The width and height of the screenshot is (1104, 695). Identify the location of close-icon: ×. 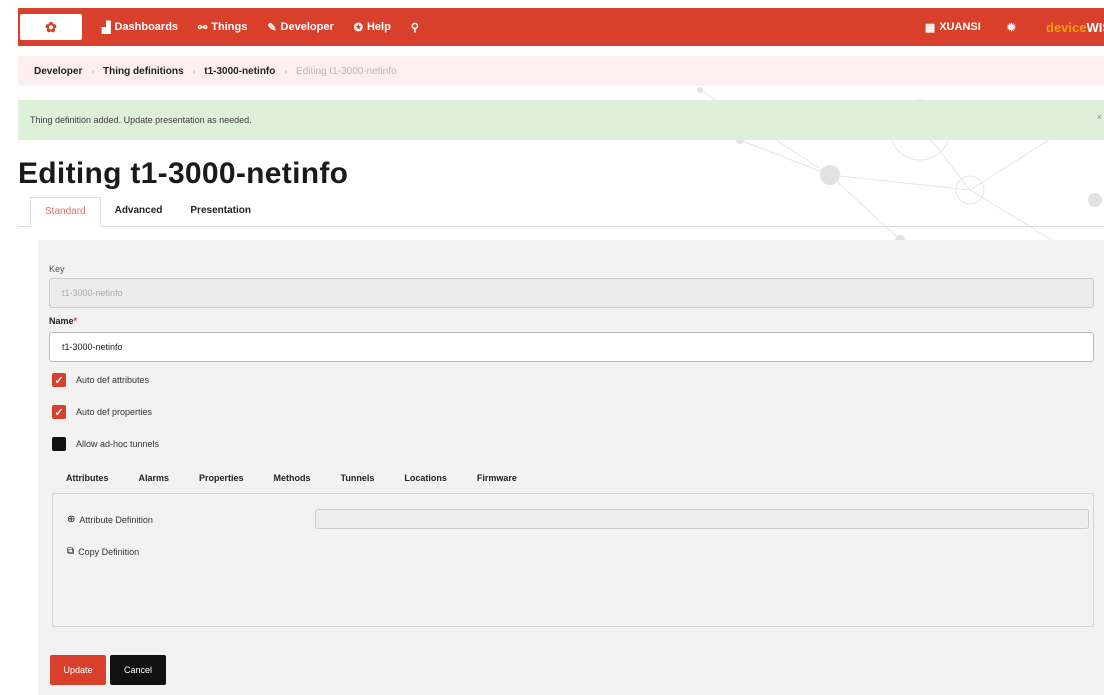
(1099, 117).